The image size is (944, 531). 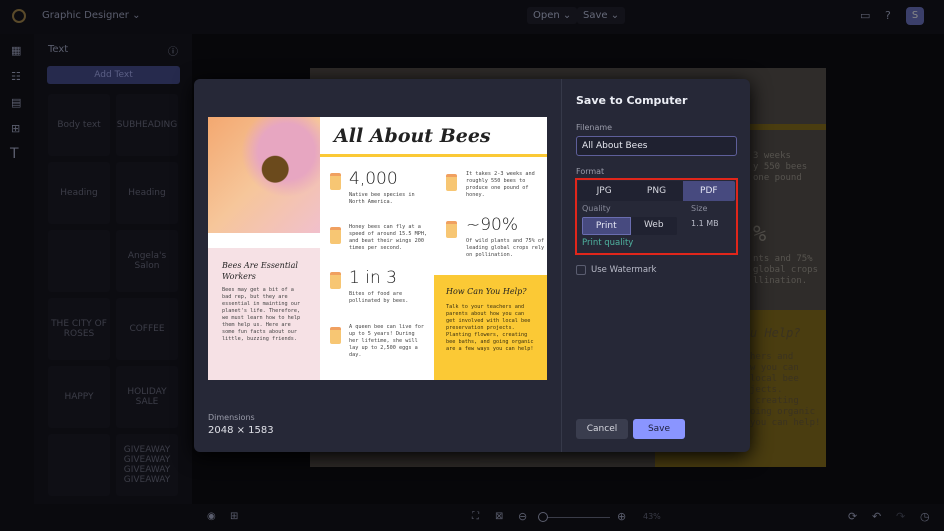 What do you see at coordinates (241, 430) in the screenshot?
I see `dimensions-value: 2048 × 1583` at bounding box center [241, 430].